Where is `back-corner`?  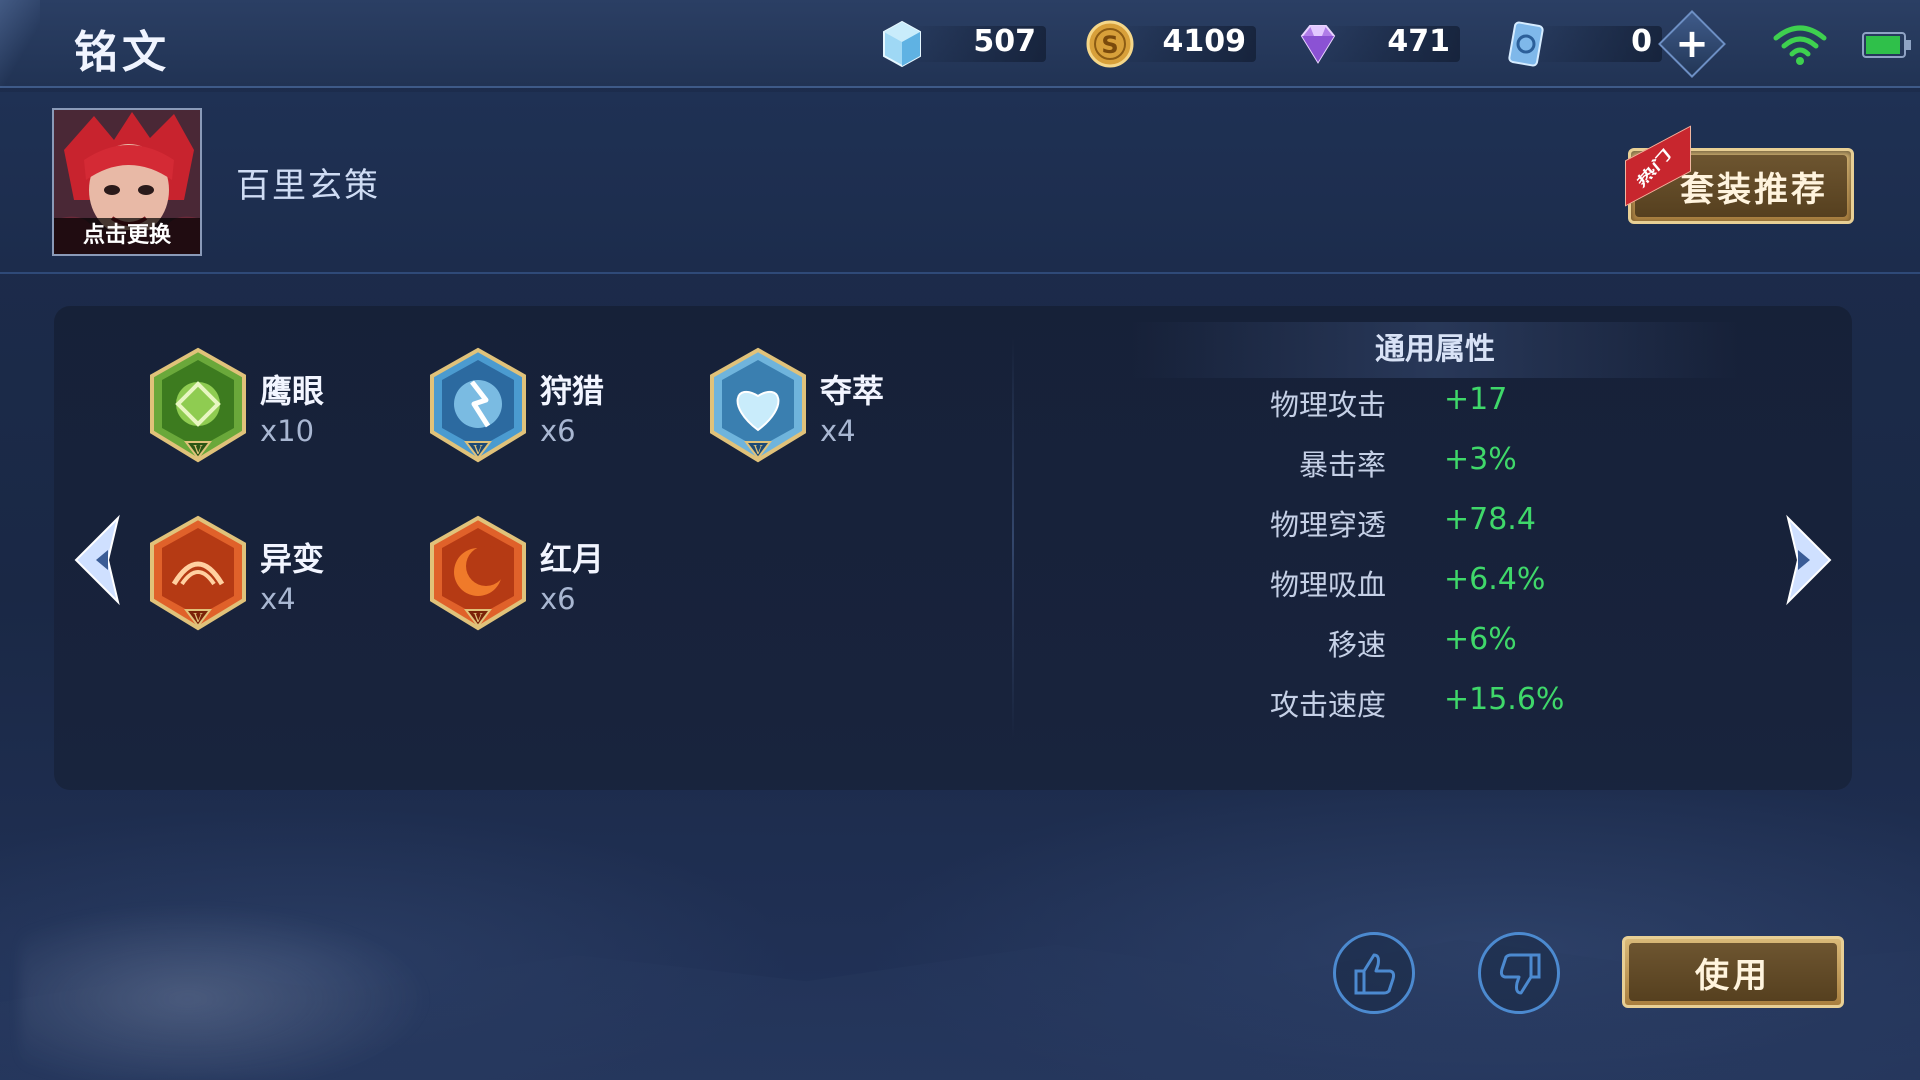 back-corner is located at coordinates (20, 44).